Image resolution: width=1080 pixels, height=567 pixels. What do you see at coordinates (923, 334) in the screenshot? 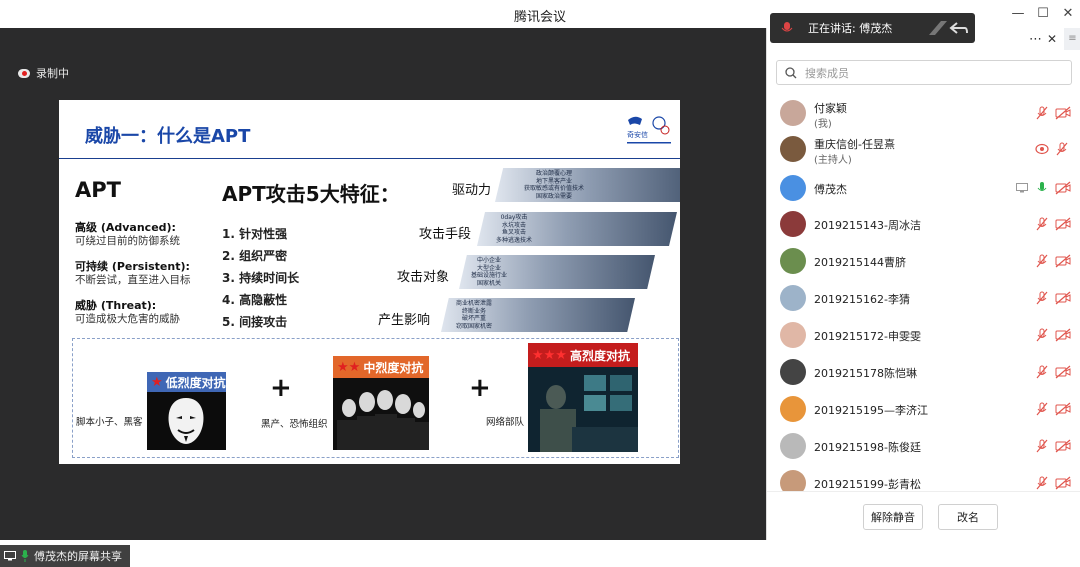
I see `member-row: 2019215172-申雯雯` at bounding box center [923, 334].